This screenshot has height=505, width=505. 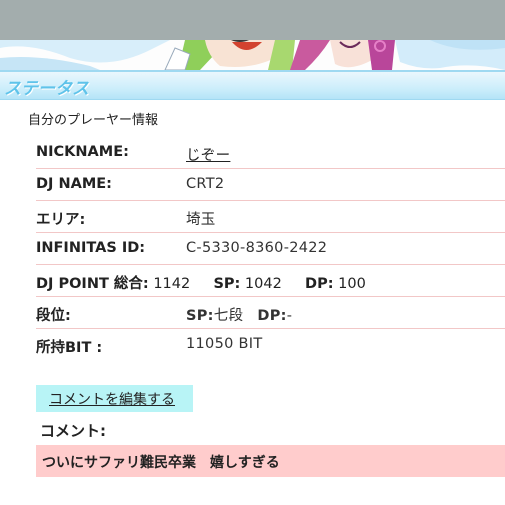 What do you see at coordinates (93, 120) in the screenshot?
I see `player-info-subtitle: 自分のプレーヤー情報` at bounding box center [93, 120].